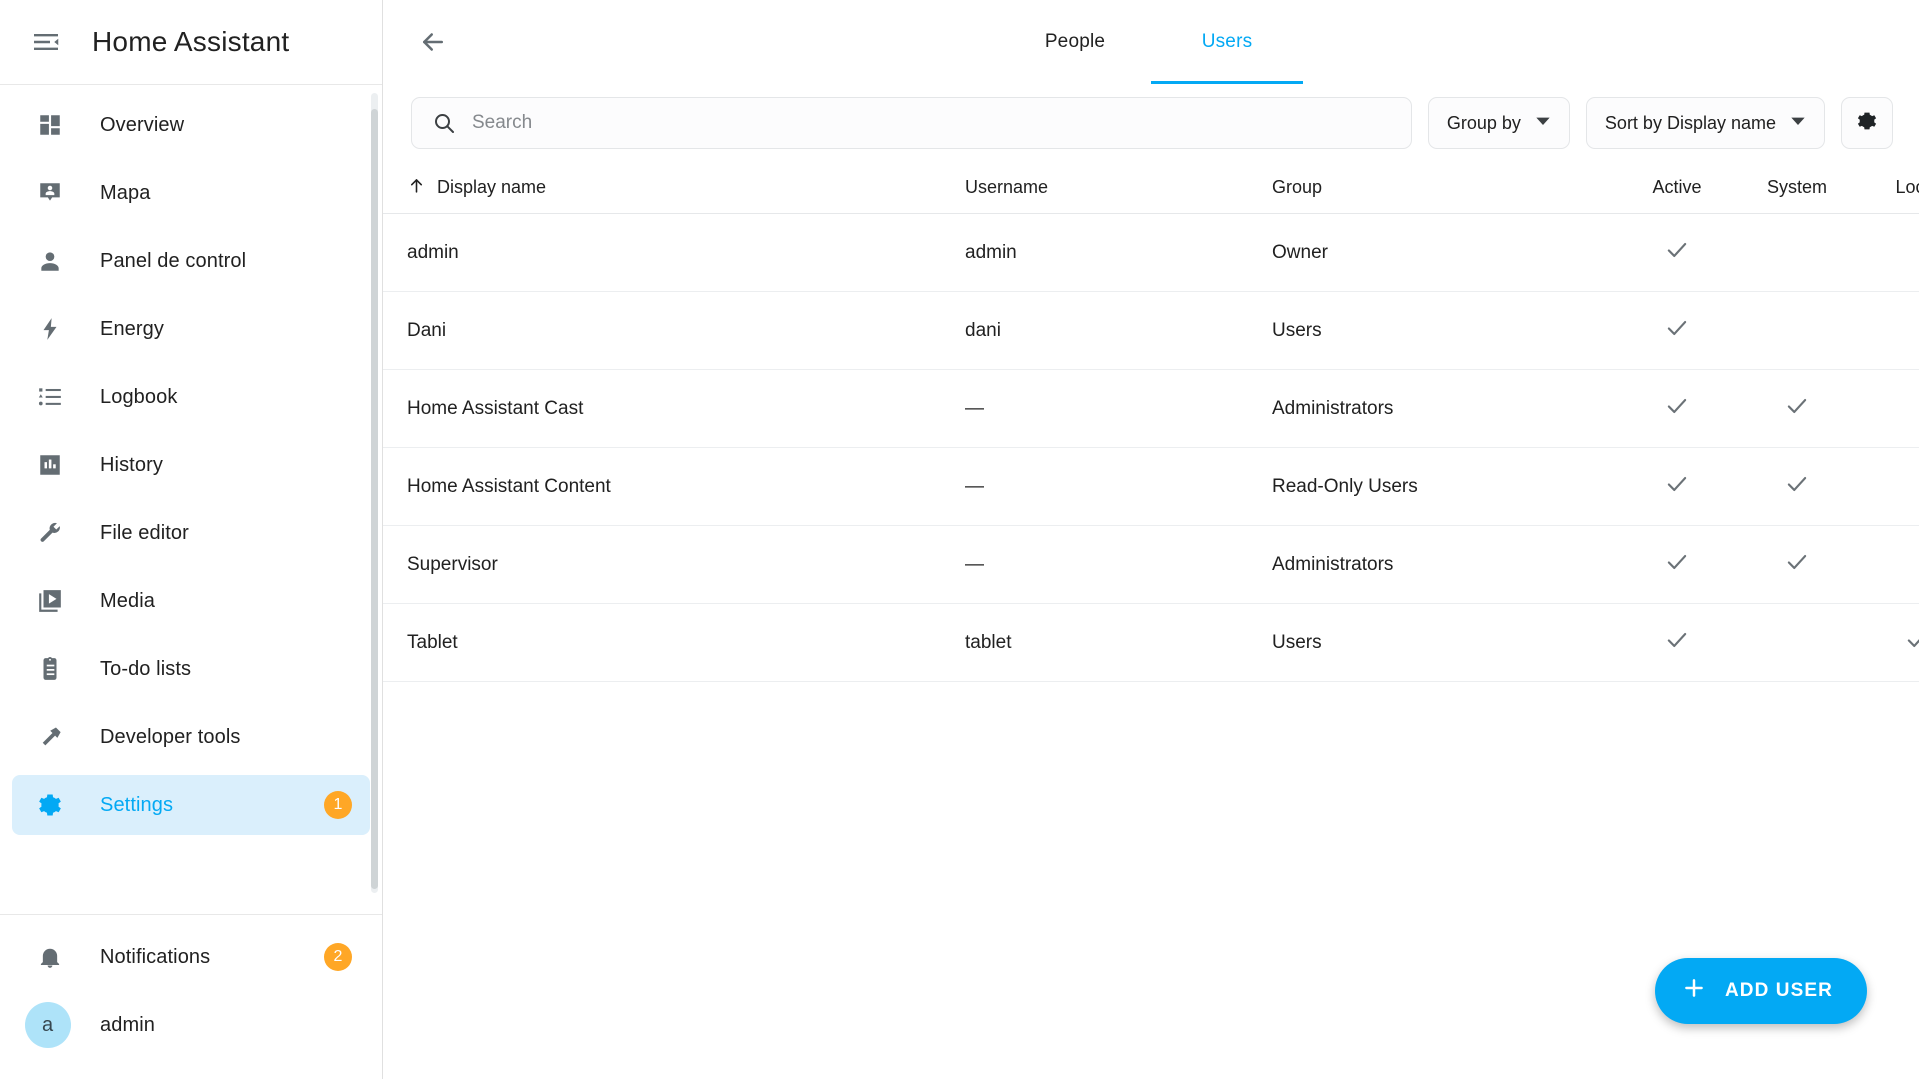 The width and height of the screenshot is (1919, 1079). I want to click on cell-display-name: Home Assistant Cast, so click(495, 408).